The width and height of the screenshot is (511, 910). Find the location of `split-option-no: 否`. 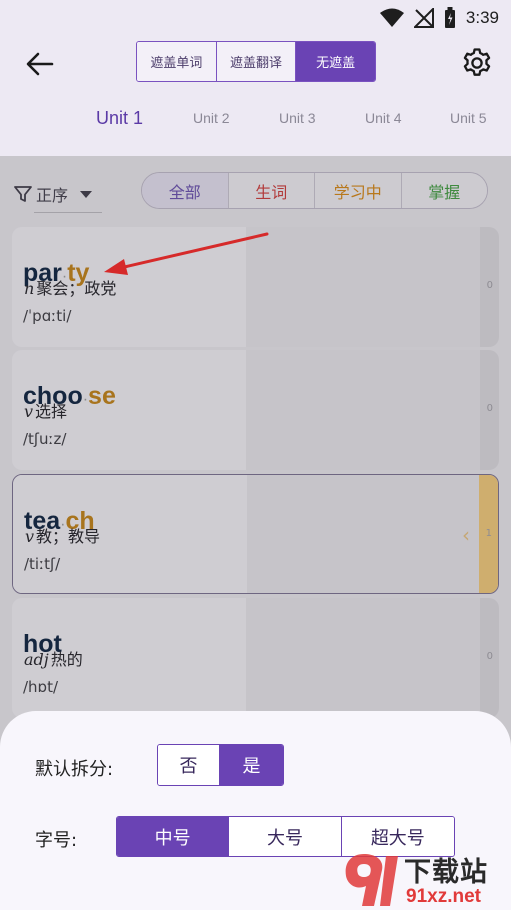

split-option-no: 否 is located at coordinates (189, 765).